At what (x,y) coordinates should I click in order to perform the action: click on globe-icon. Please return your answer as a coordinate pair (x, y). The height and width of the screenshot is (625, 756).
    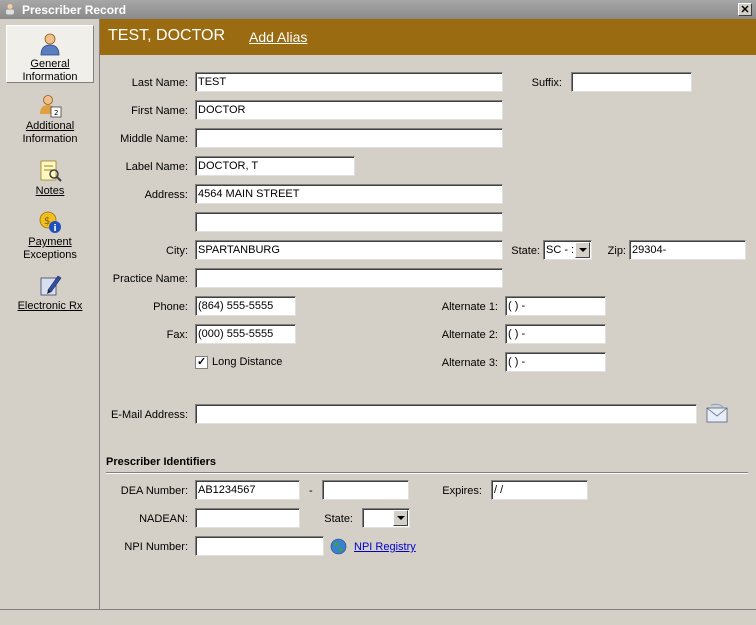
    Looking at the image, I should click on (338, 546).